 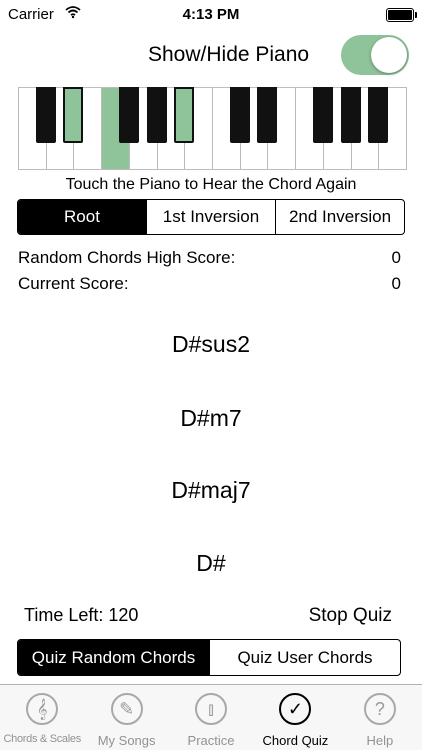 What do you see at coordinates (211, 184) in the screenshot?
I see `piano-hint: Touch the Piano to Hear the Chord Again` at bounding box center [211, 184].